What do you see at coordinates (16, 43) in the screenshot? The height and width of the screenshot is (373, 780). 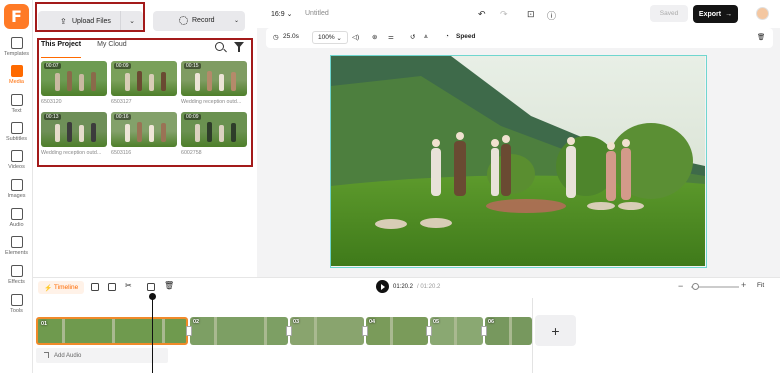 I see `templates-icon` at bounding box center [16, 43].